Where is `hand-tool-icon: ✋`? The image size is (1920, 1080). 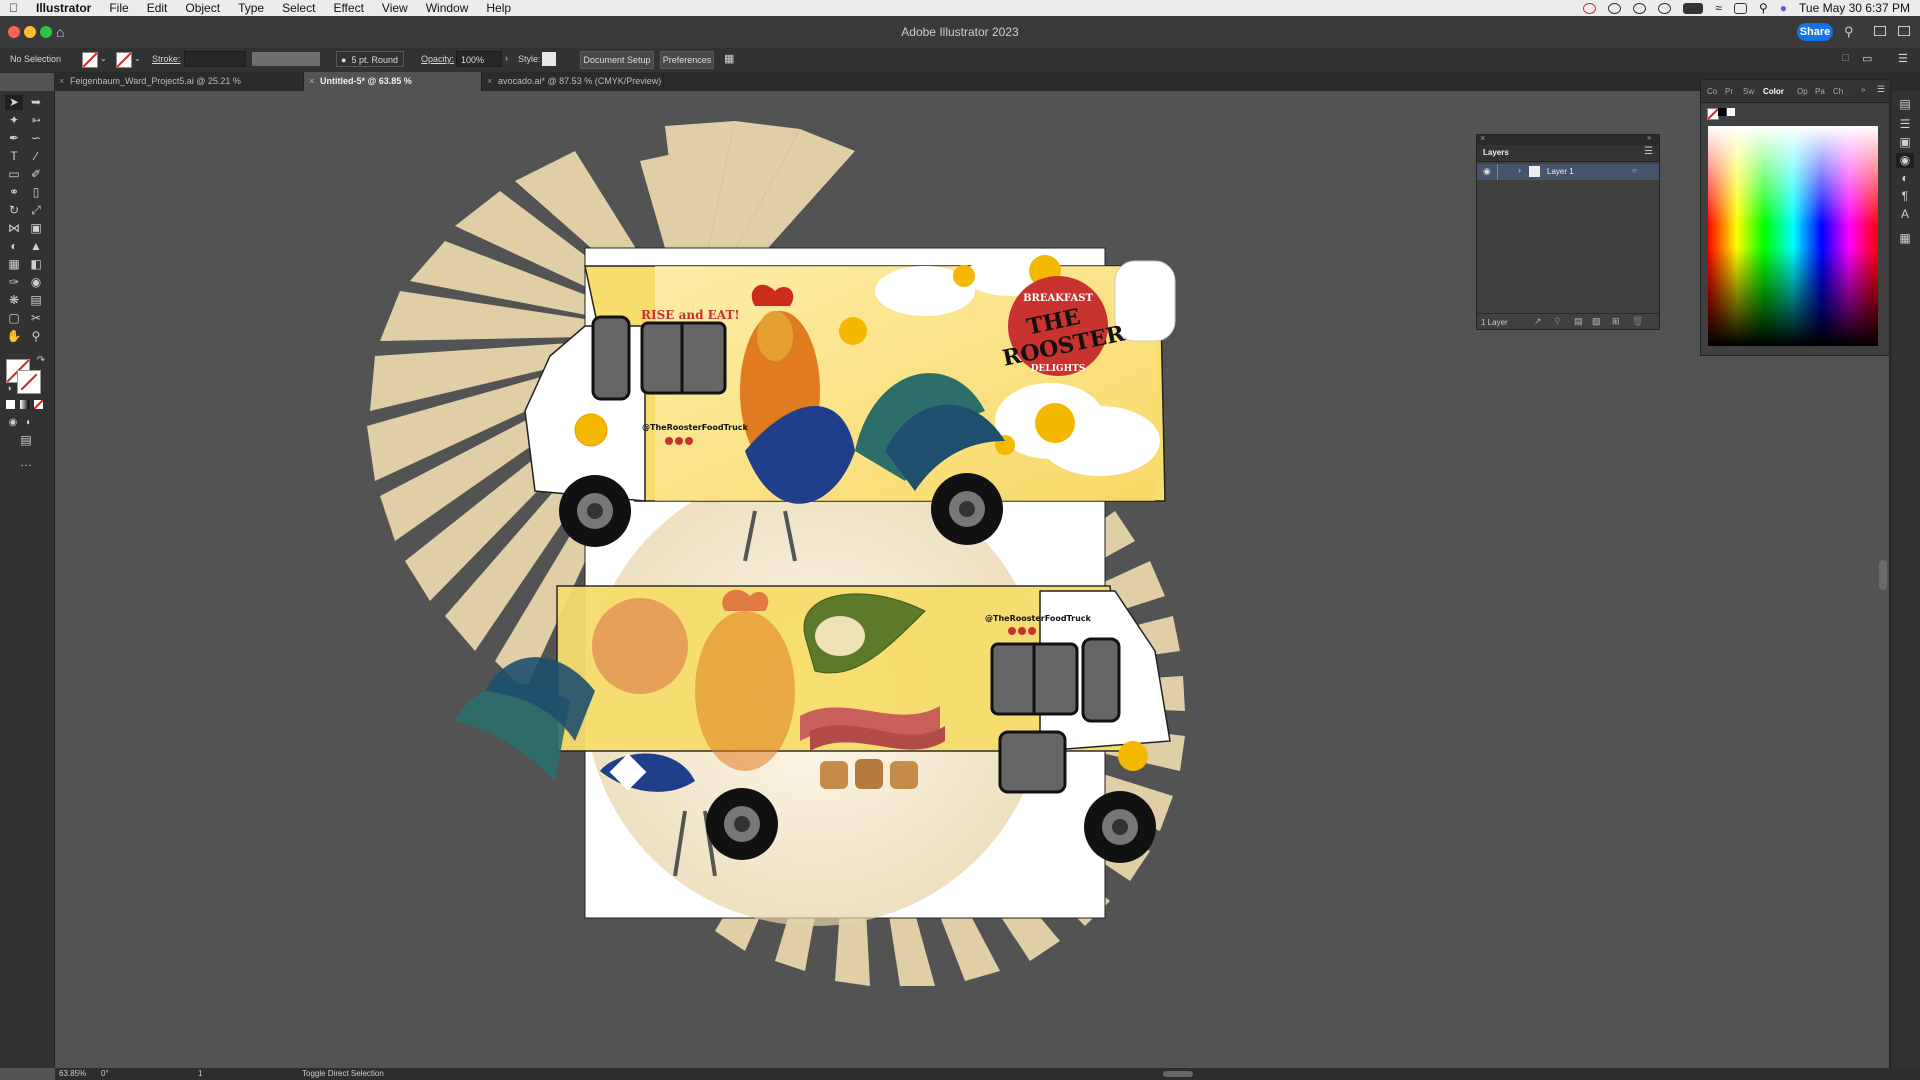 hand-tool-icon: ✋ is located at coordinates (14, 336).